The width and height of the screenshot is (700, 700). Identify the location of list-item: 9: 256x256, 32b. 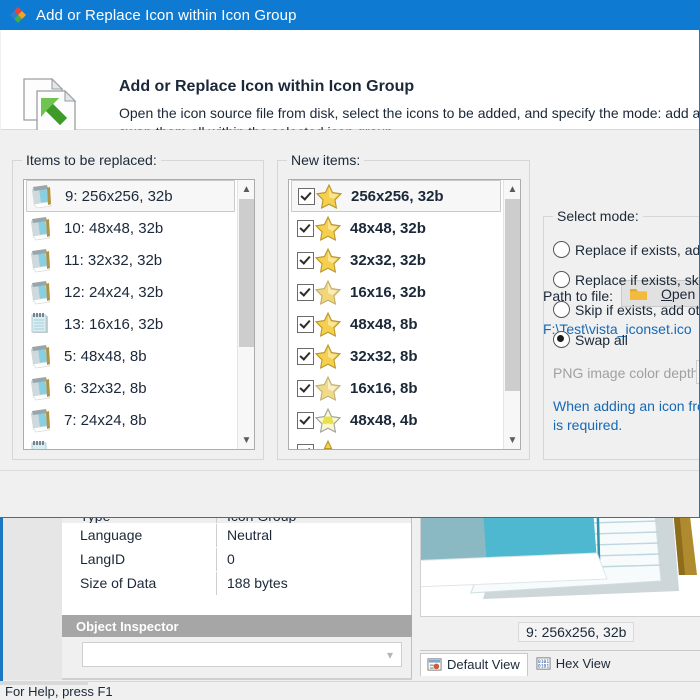
(130, 196).